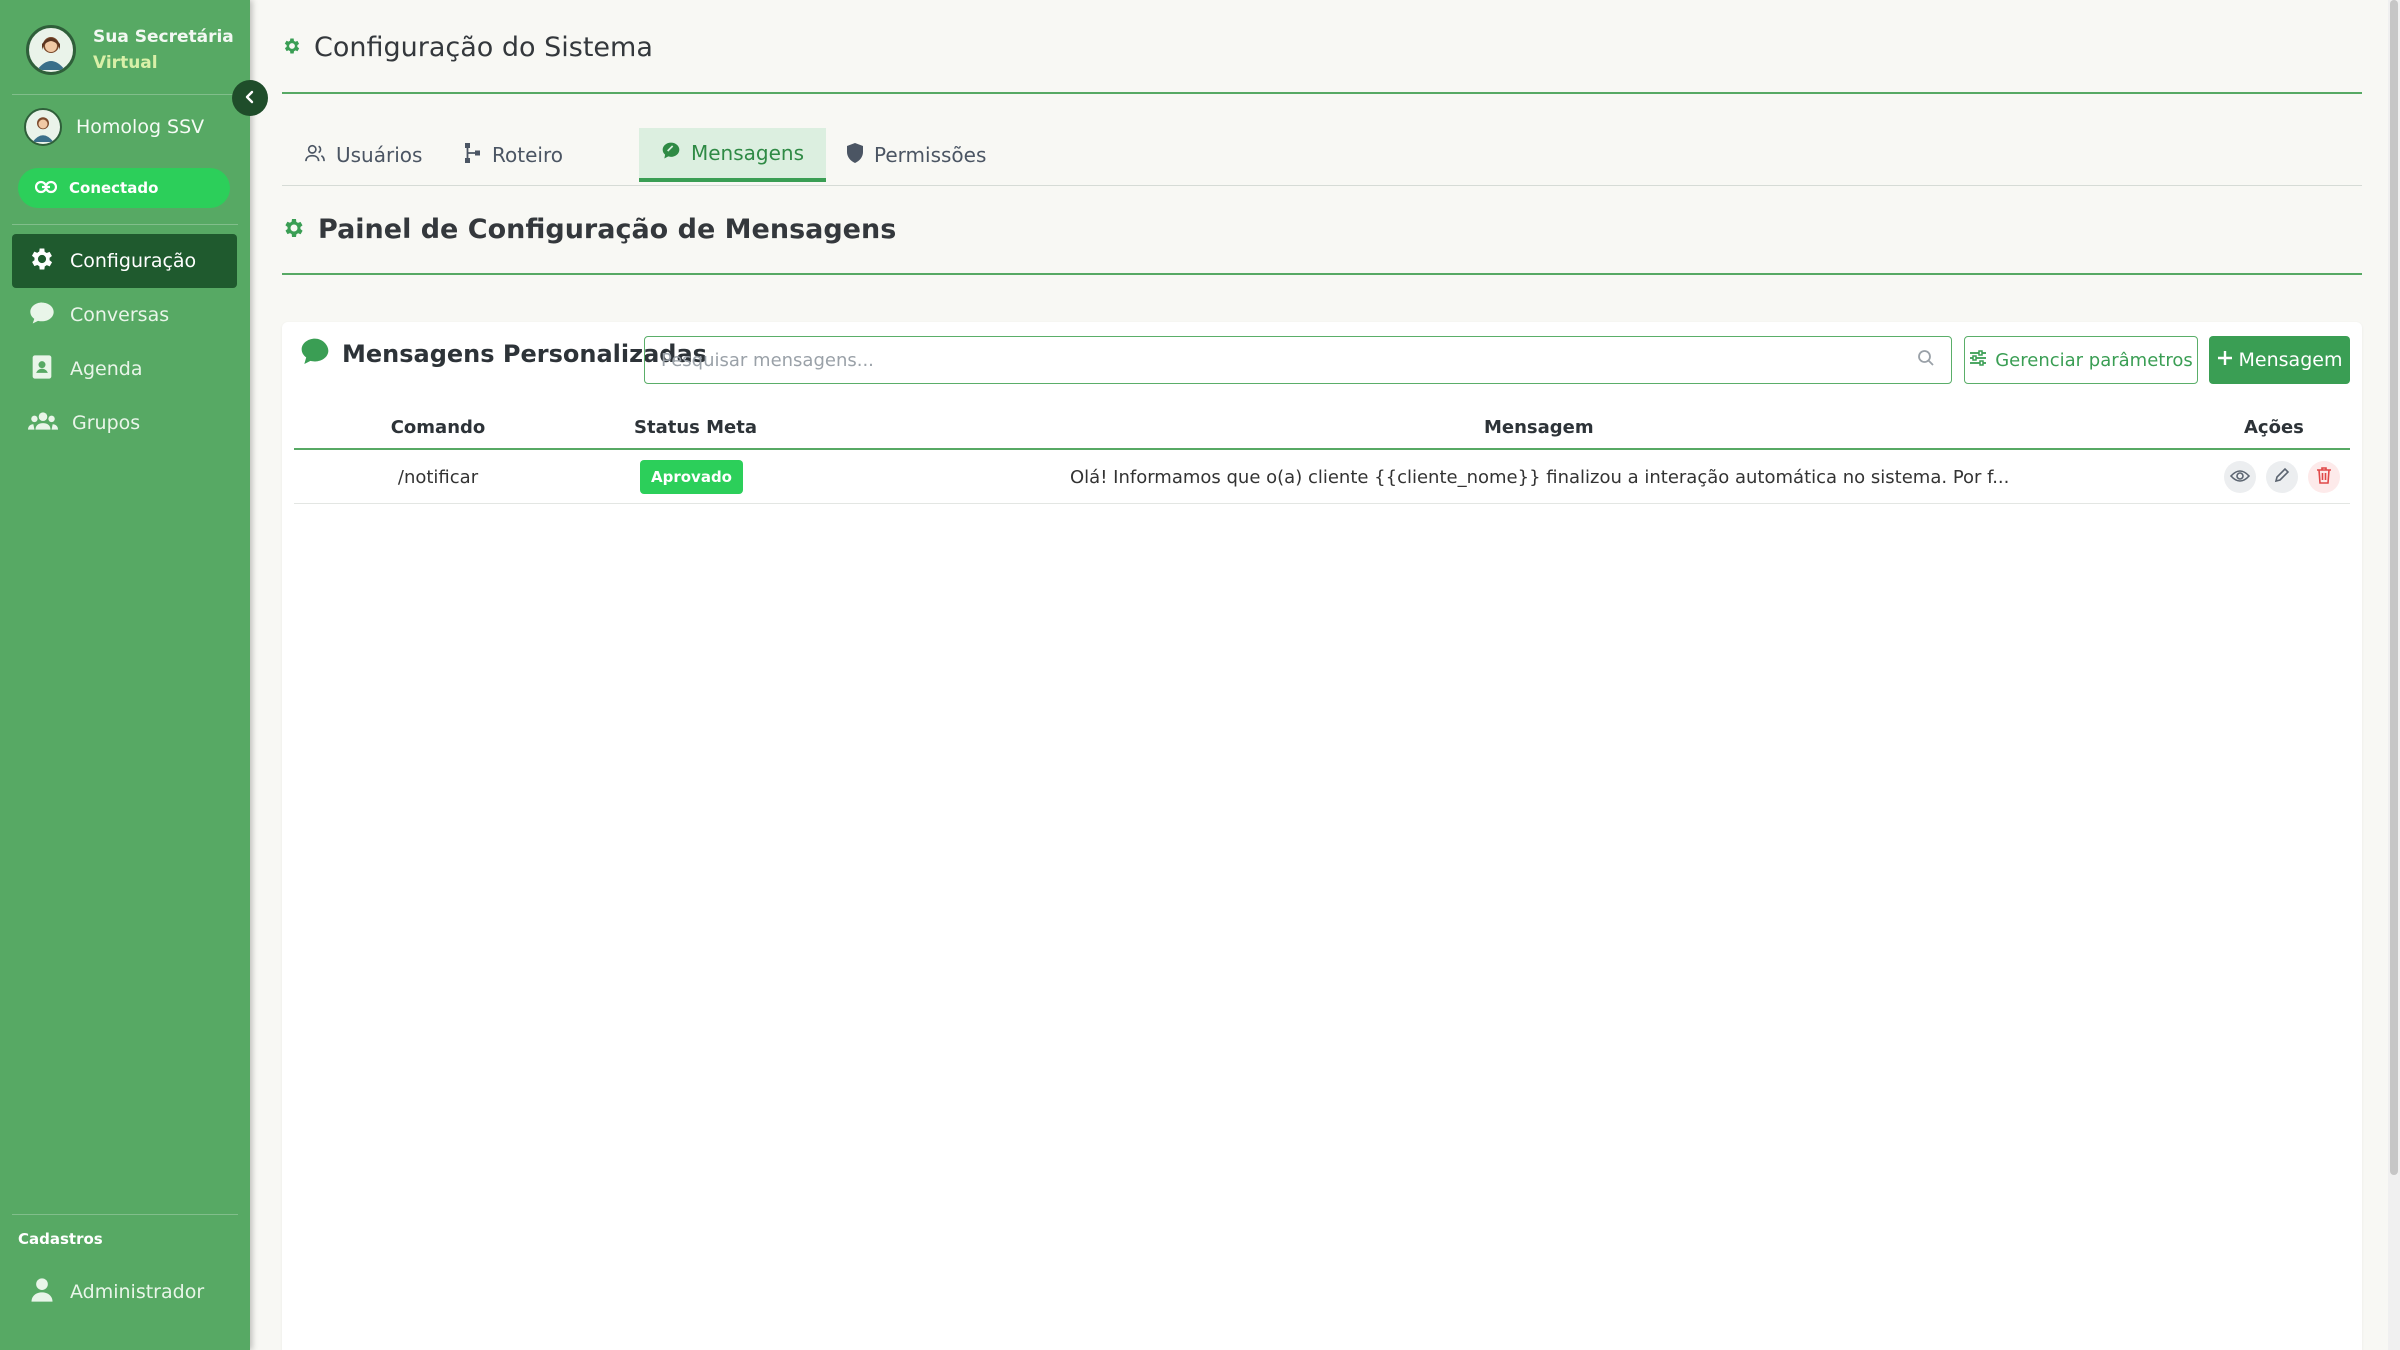  I want to click on sidebar-item-label: Conversas, so click(120, 315).